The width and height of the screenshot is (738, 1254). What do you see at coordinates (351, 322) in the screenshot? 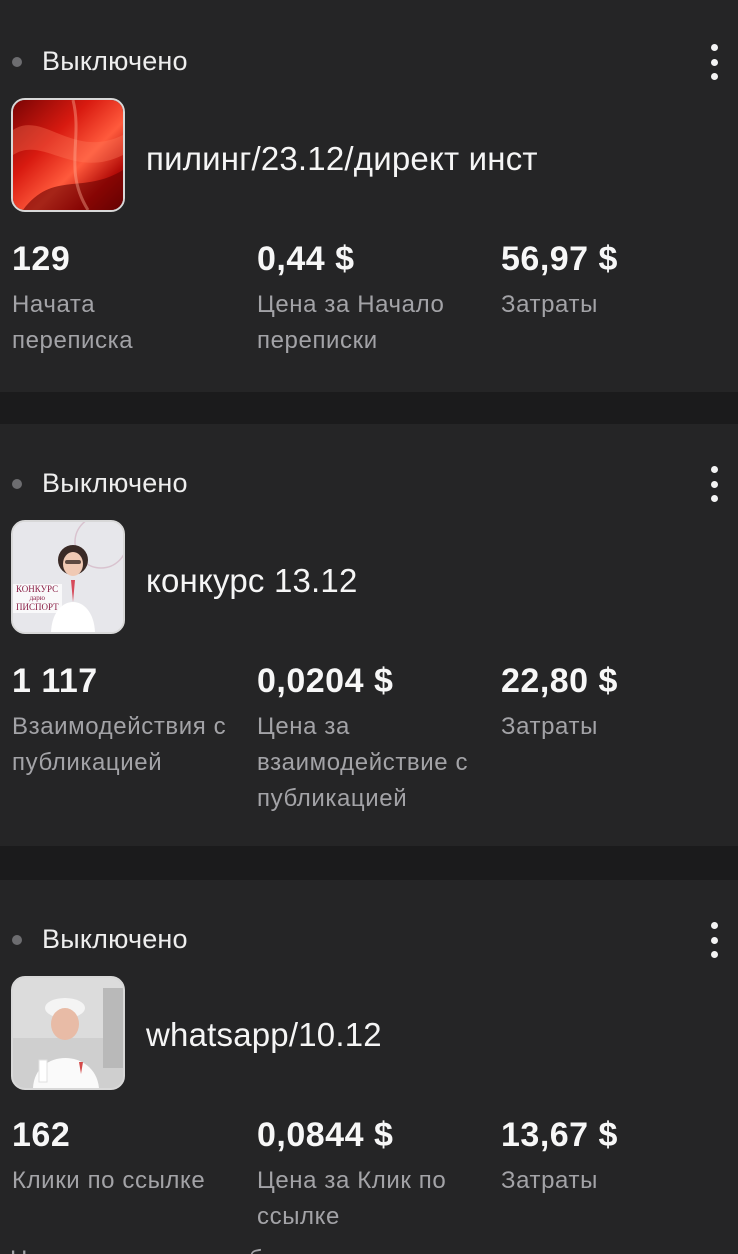
I see `metric-label: Цена за Начало переписки` at bounding box center [351, 322].